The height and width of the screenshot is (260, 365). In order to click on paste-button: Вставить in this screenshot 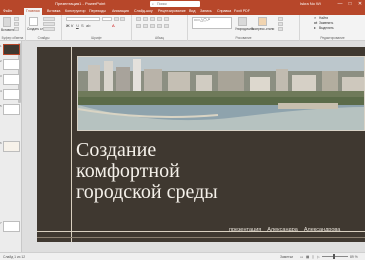, I will do `click(8, 30)`.